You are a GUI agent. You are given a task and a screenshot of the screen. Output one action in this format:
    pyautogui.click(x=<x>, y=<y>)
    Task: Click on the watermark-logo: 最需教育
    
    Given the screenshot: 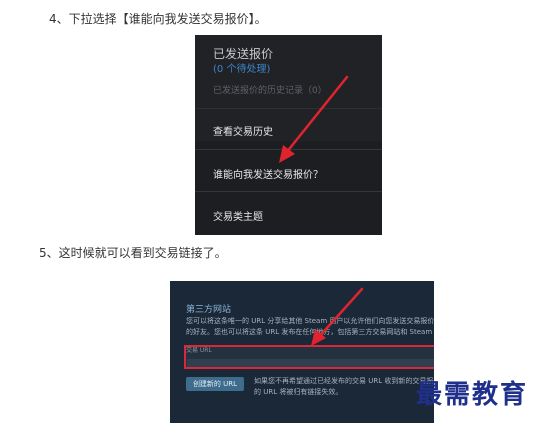 What is the action you would take?
    pyautogui.click(x=472, y=395)
    